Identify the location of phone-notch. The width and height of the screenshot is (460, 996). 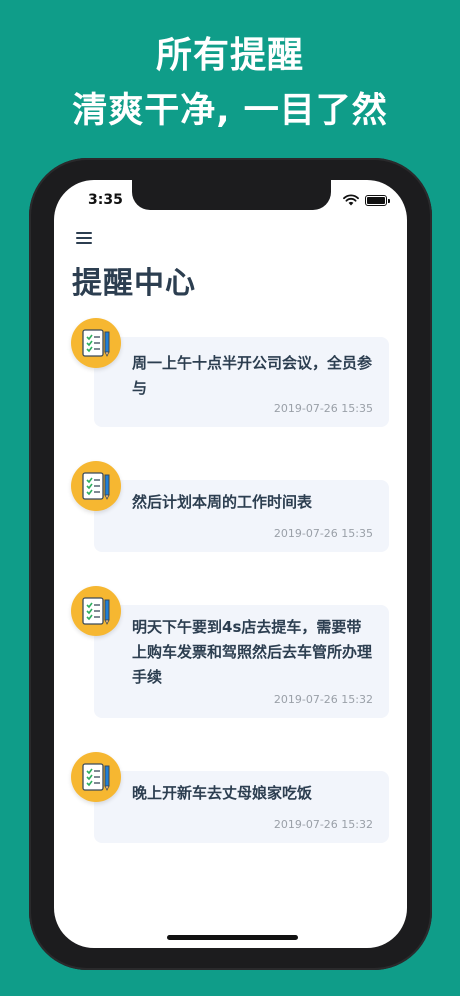
(231, 195).